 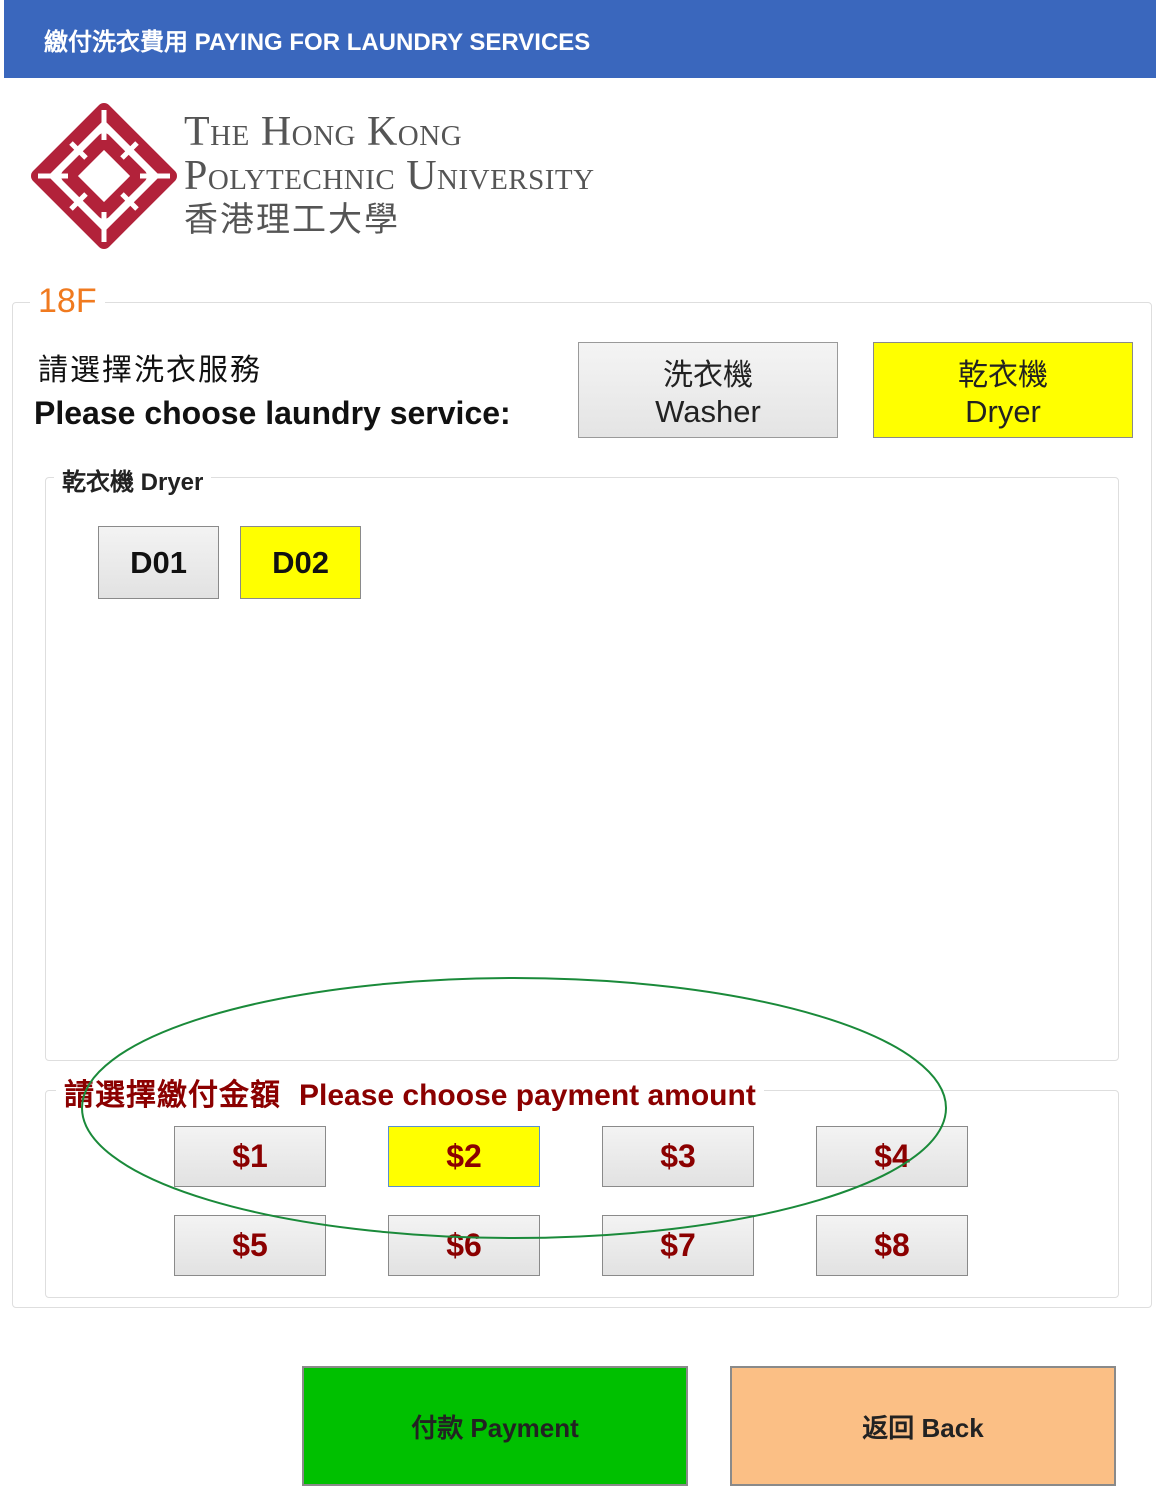 What do you see at coordinates (172, 1095) in the screenshot?
I see `payment-label-chinese: 請選擇繳付金額` at bounding box center [172, 1095].